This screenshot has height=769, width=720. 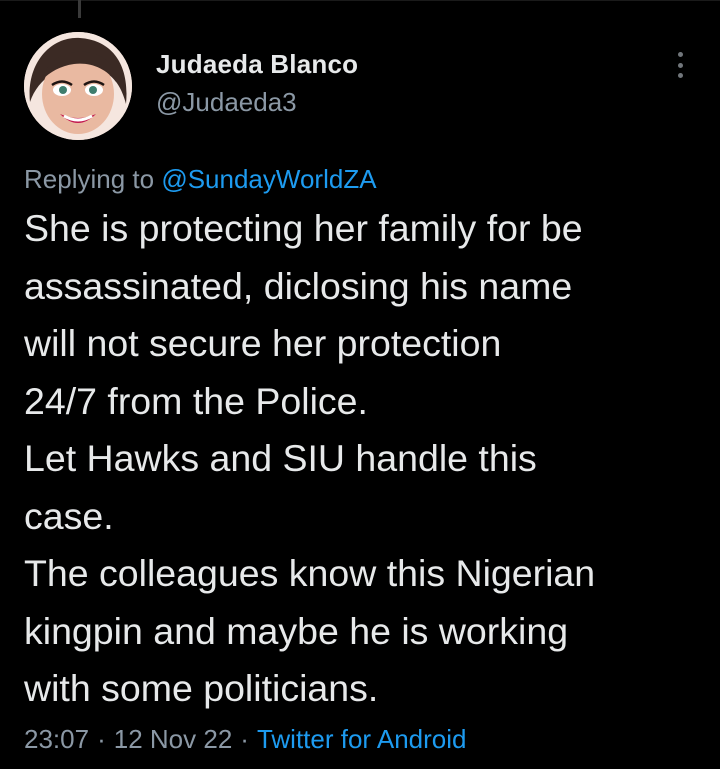 I want to click on tweet-text-line: will not secure her protection, so click(x=263, y=343).